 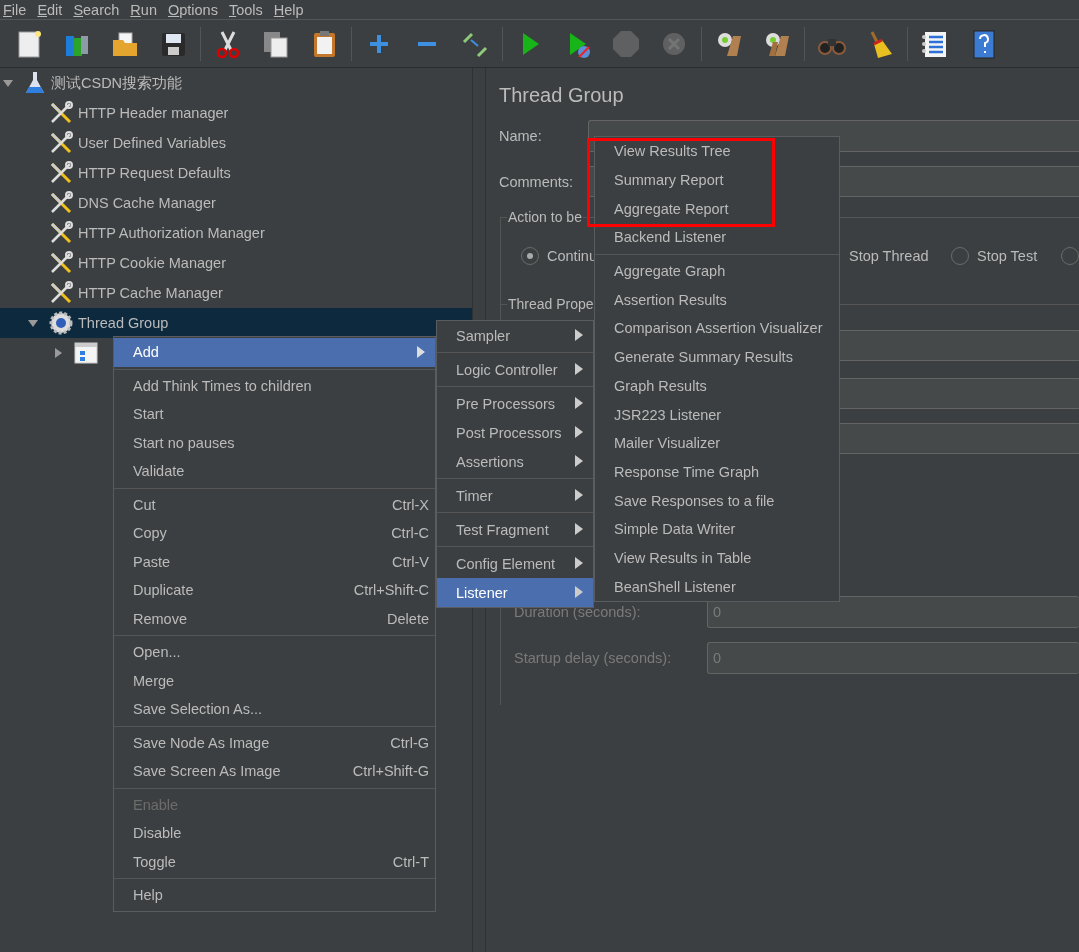 What do you see at coordinates (889, 256) in the screenshot?
I see `radio-label: Stop Thread` at bounding box center [889, 256].